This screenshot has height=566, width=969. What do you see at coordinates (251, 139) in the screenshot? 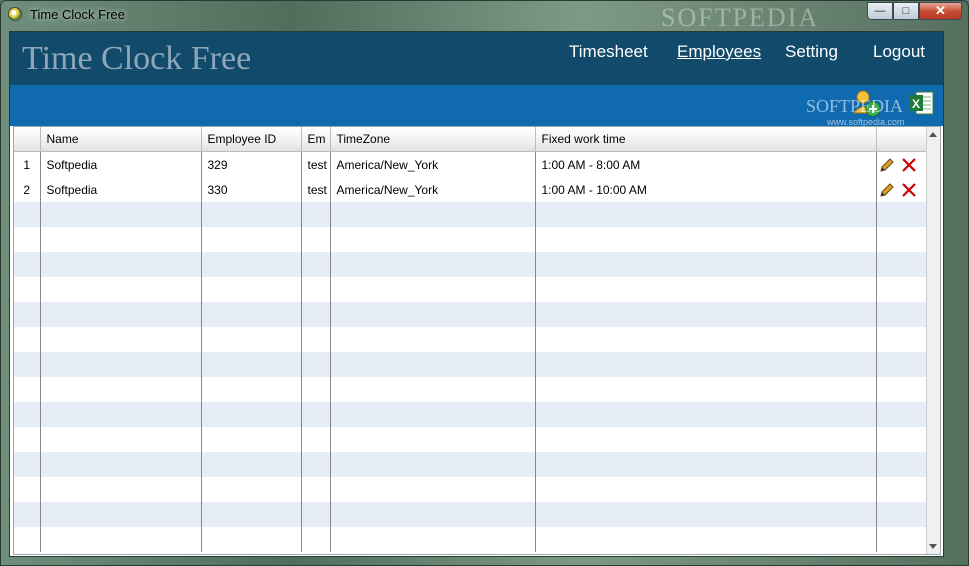
I see `col-employee-id-header: Employee ID` at bounding box center [251, 139].